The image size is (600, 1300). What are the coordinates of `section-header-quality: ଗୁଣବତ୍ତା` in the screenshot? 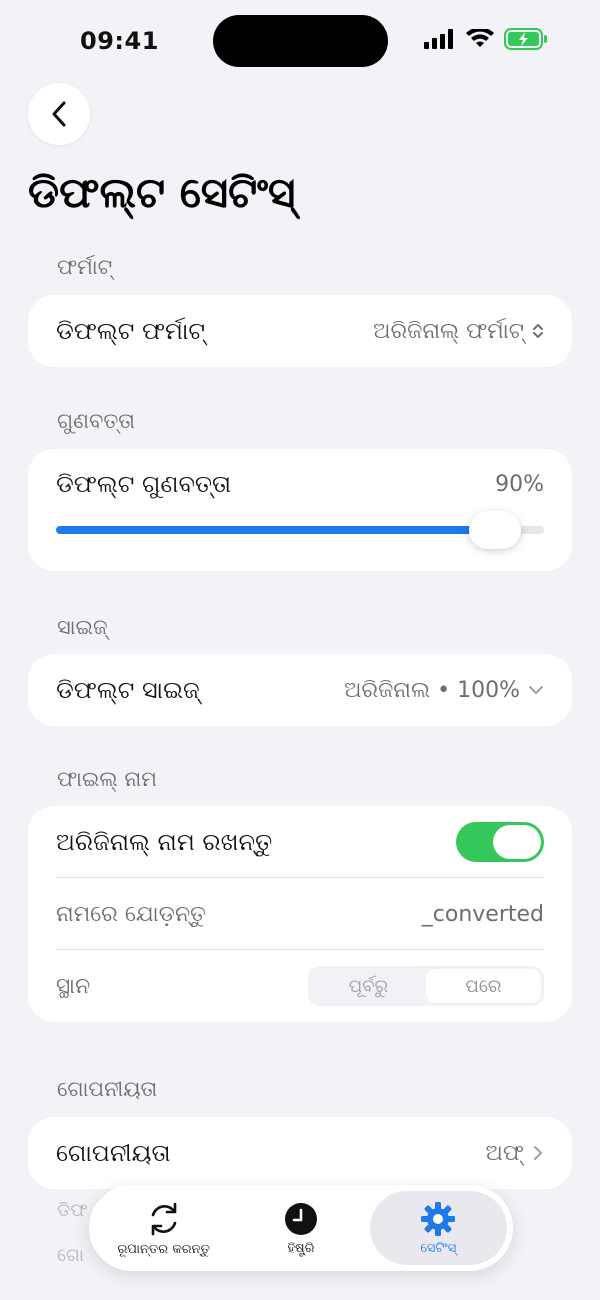 It's located at (96, 421).